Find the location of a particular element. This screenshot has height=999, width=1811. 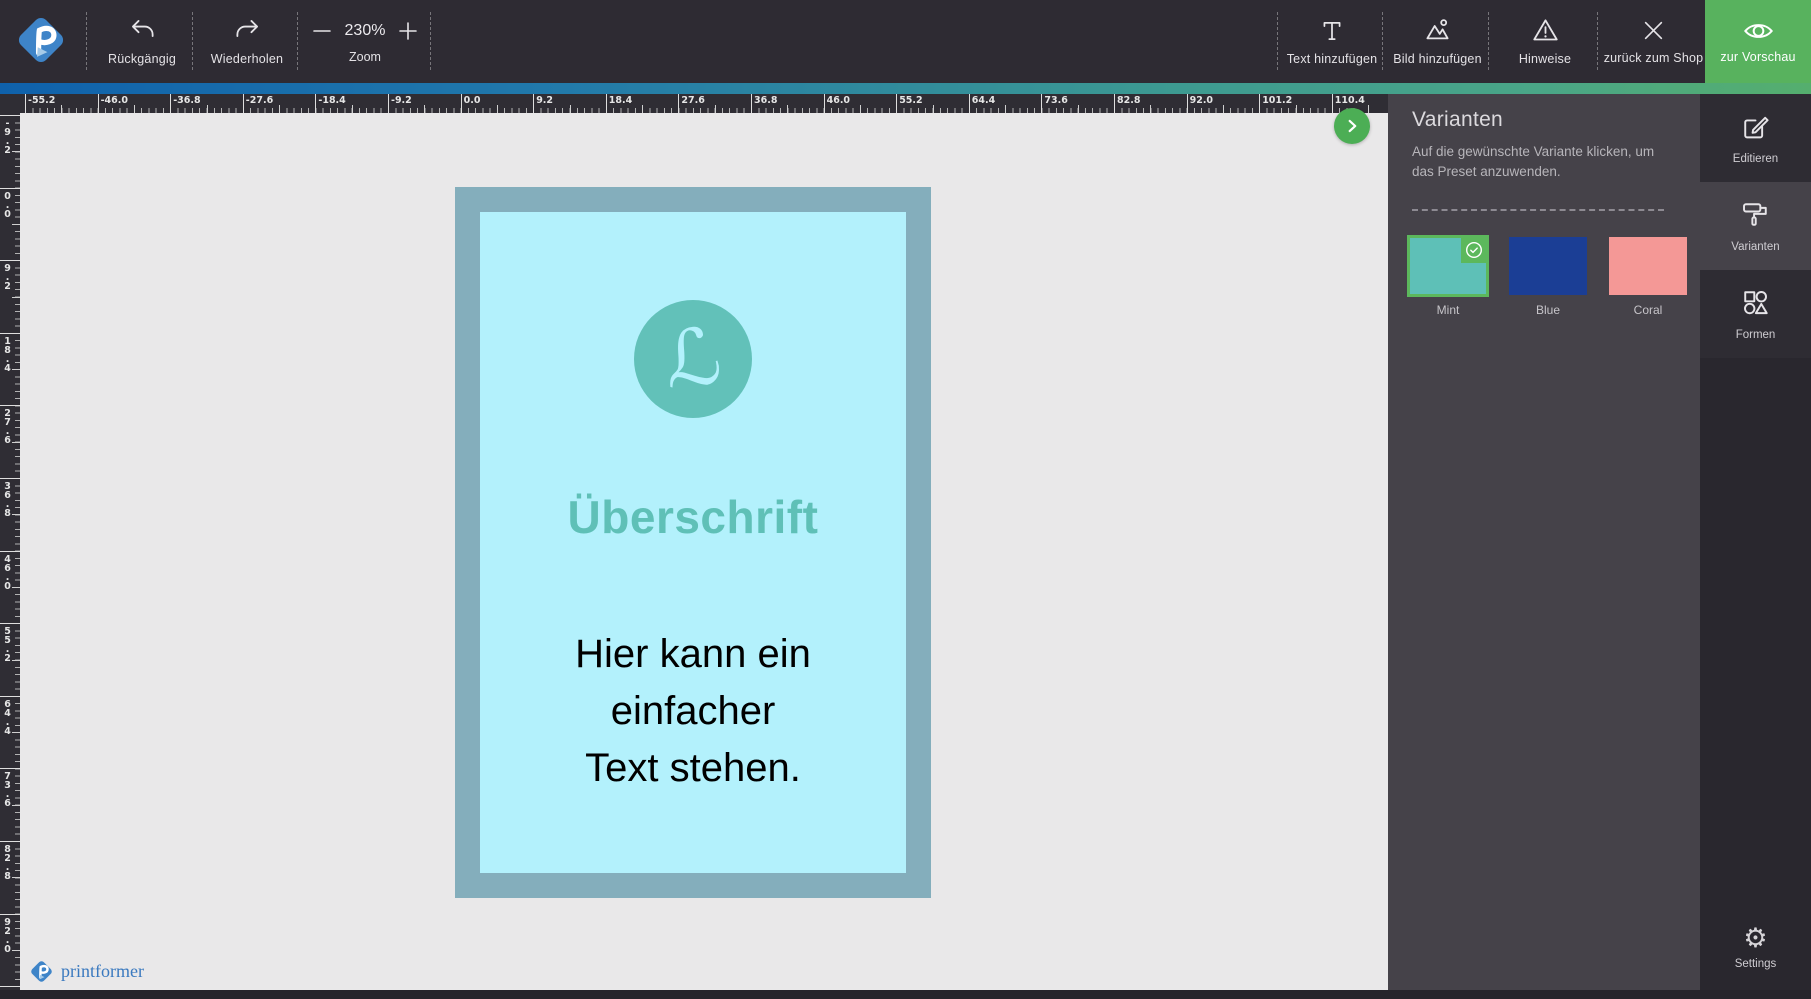

paint-roller-icon is located at coordinates (1755, 216).